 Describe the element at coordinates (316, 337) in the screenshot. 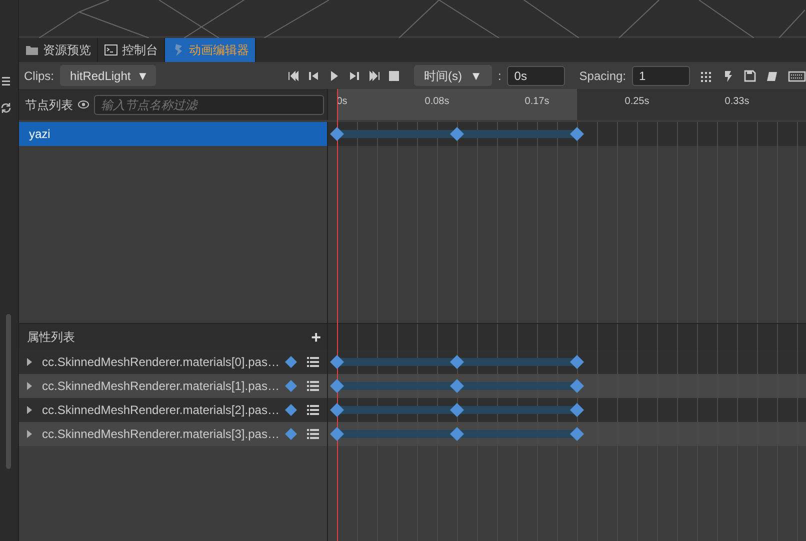

I see `add-property-button: +` at that location.